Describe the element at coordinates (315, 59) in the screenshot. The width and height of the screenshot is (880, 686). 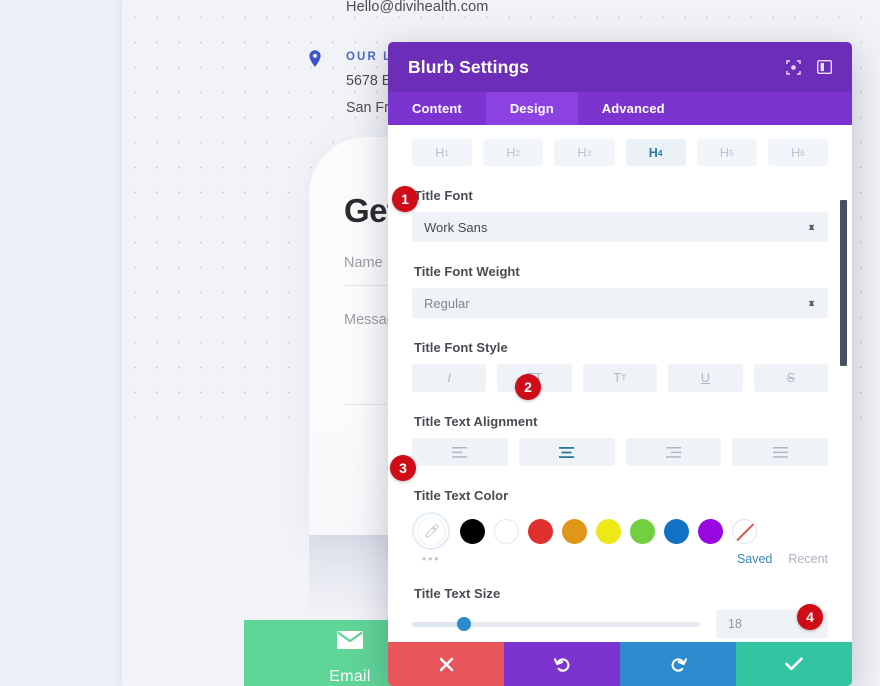
I see `map-pin-icon` at that location.